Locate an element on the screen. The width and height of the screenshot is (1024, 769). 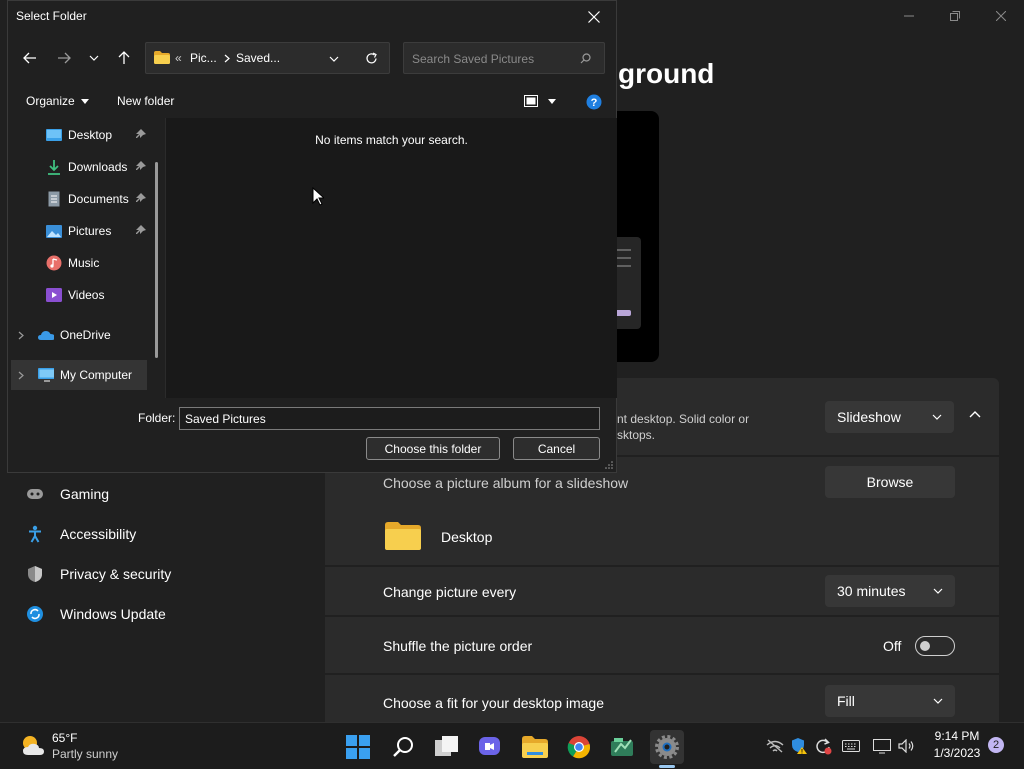
page-title: ground is located at coordinates (666, 73).